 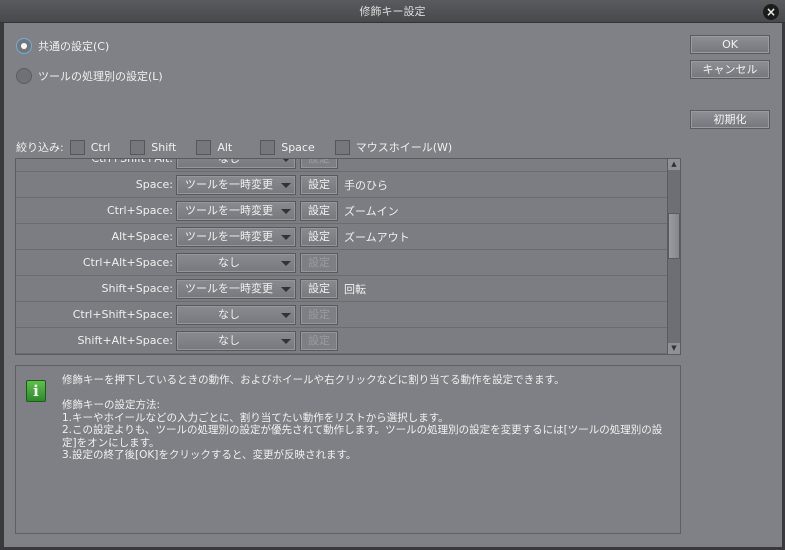 I want to click on modifier-key-label: Ctrl+Alt+Space:, so click(x=127, y=262).